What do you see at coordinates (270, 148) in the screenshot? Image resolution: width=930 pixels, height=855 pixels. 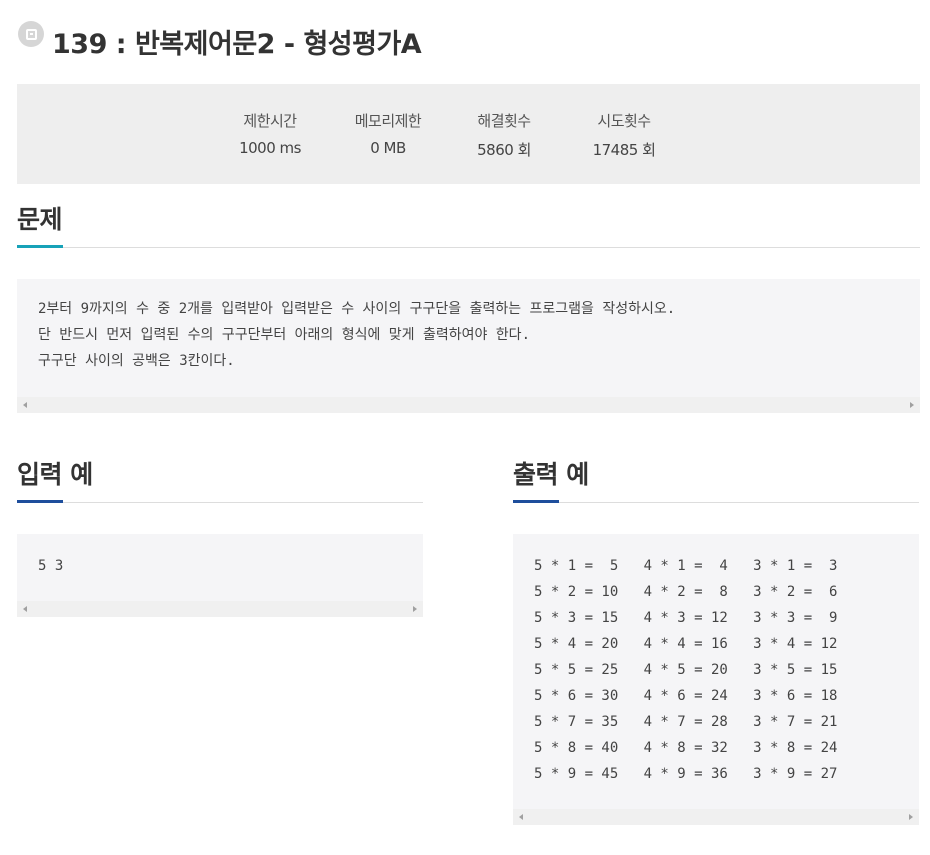 I see `stat-value: 1000 ms` at bounding box center [270, 148].